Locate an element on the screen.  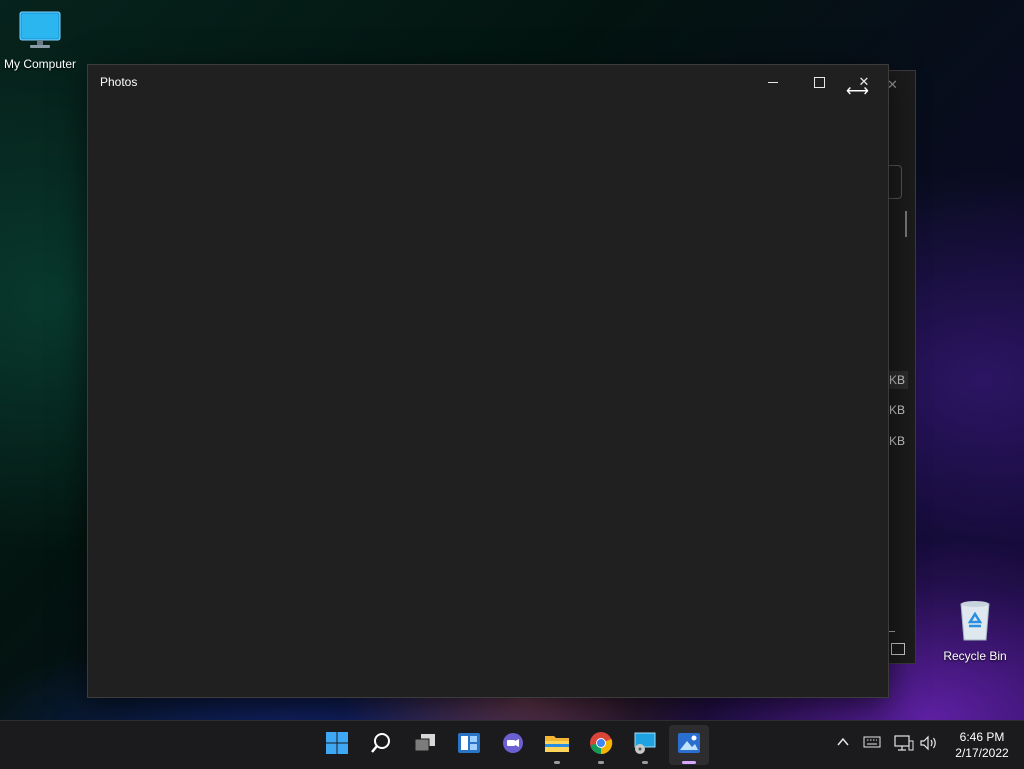
taskbar: 6:46 PM 2/17/2022 is located at coordinates (512, 744).